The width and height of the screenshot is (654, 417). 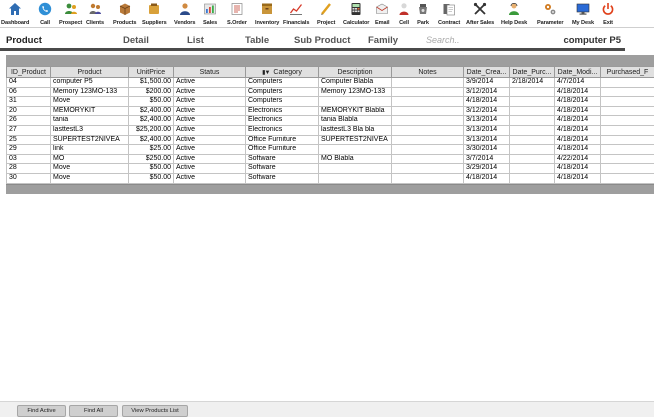 I want to click on table-cell: computer P5, so click(x=89, y=82).